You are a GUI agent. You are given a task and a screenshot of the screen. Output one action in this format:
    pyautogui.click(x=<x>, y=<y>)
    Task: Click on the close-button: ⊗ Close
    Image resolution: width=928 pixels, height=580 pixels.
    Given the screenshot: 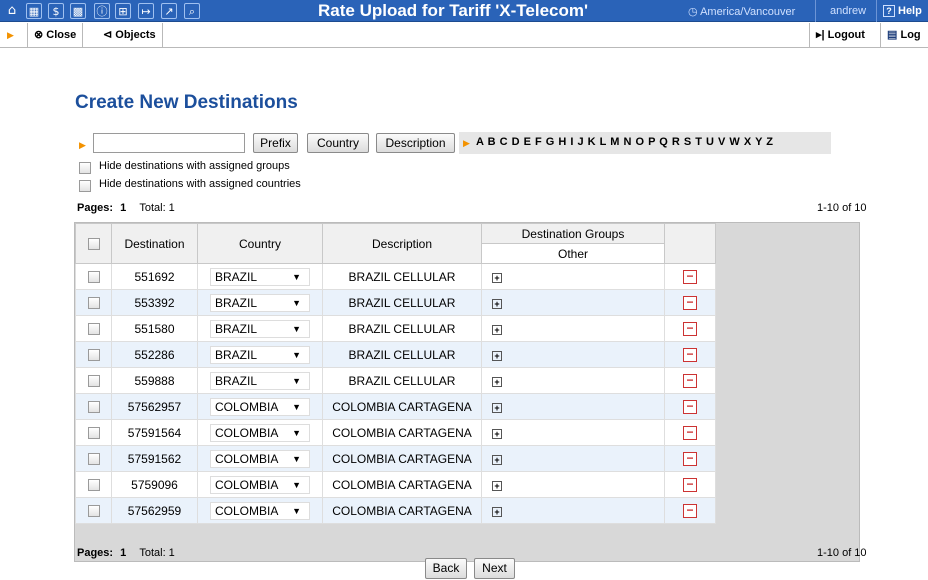 What is the action you would take?
    pyautogui.click(x=55, y=35)
    